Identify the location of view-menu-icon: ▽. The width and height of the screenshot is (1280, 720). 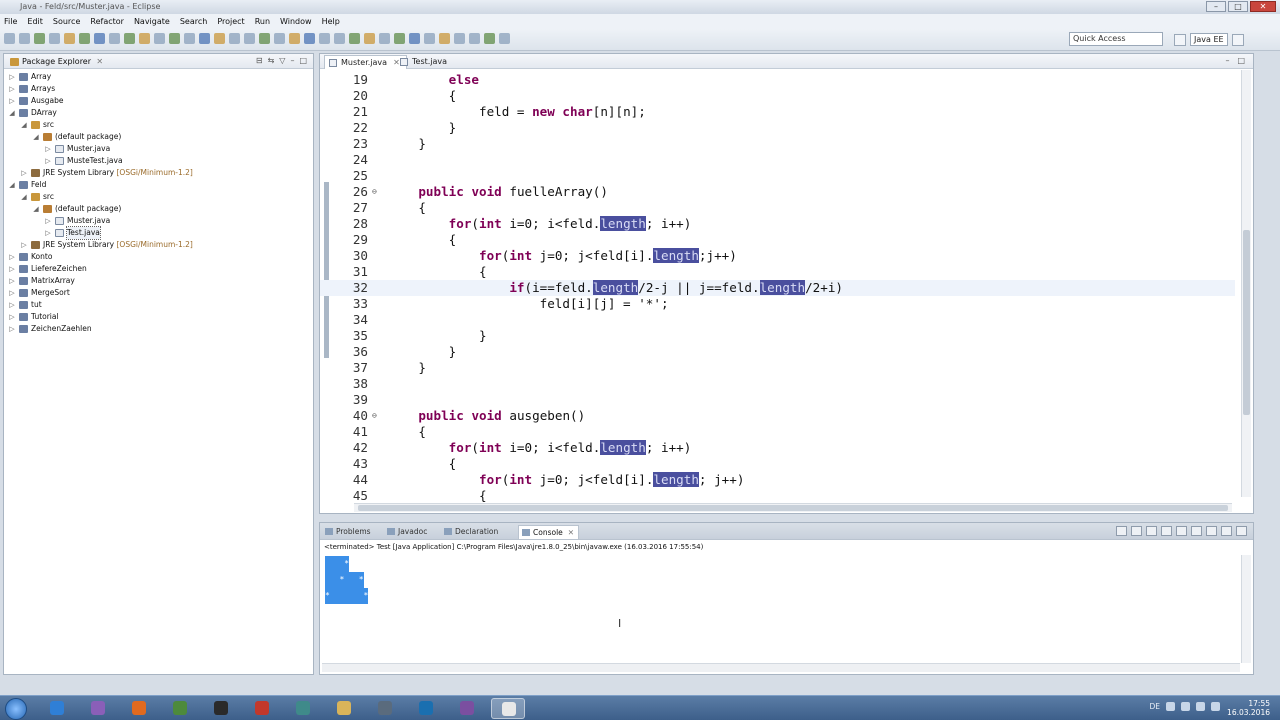
(282, 60).